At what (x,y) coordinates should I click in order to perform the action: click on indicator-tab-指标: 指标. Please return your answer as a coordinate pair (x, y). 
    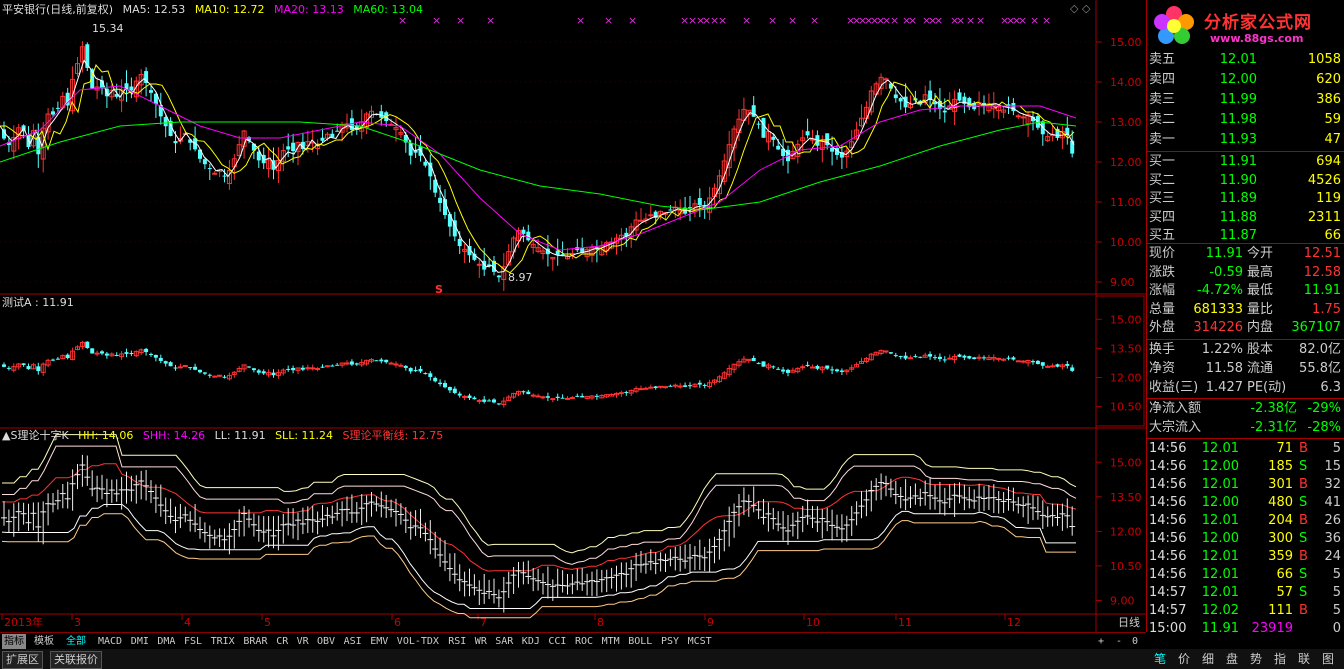
    Looking at the image, I should click on (14, 641).